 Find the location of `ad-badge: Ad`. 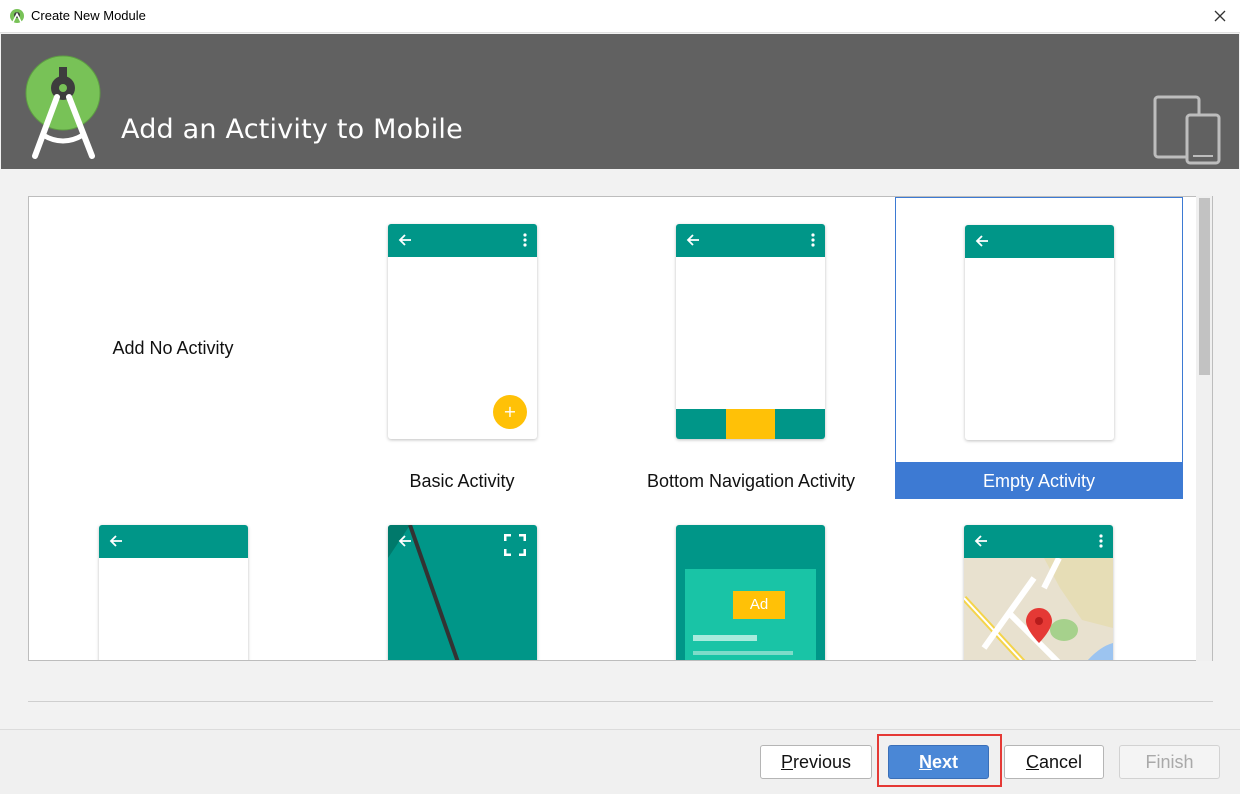

ad-badge: Ad is located at coordinates (759, 605).